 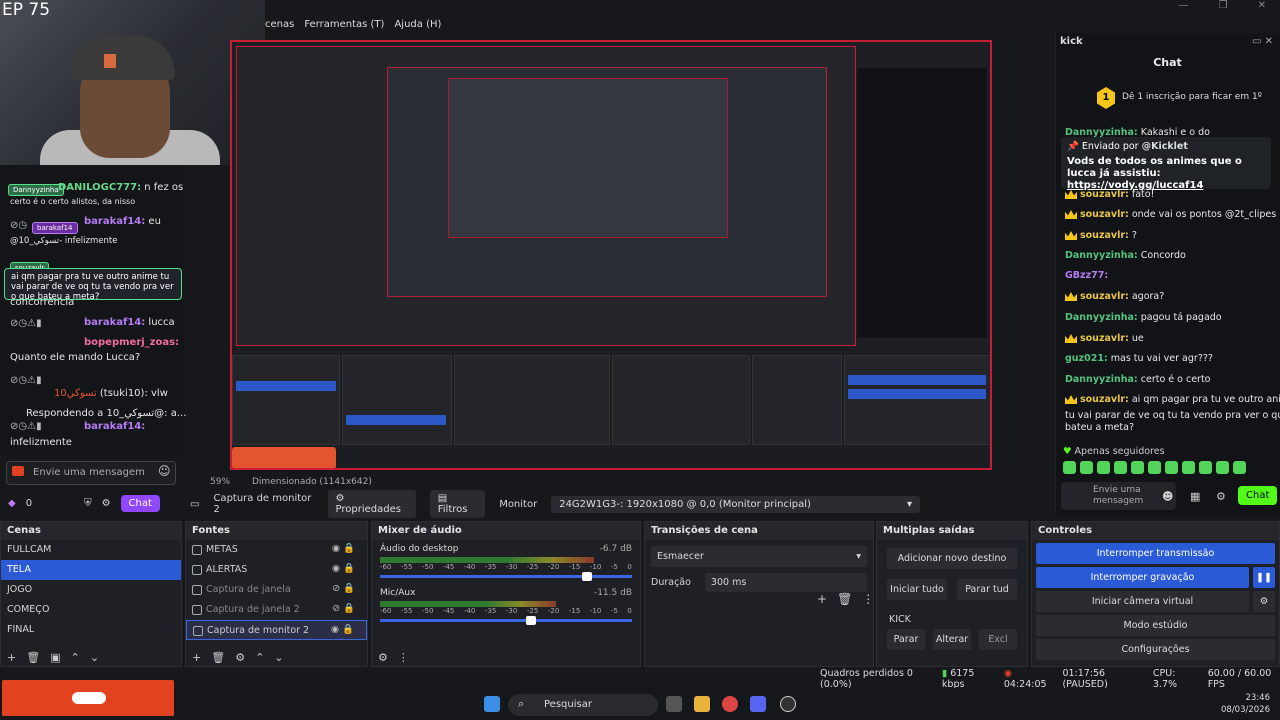 What do you see at coordinates (1142, 601) in the screenshot?
I see `virtual-camera-button: Iniciar câmera virtual` at bounding box center [1142, 601].